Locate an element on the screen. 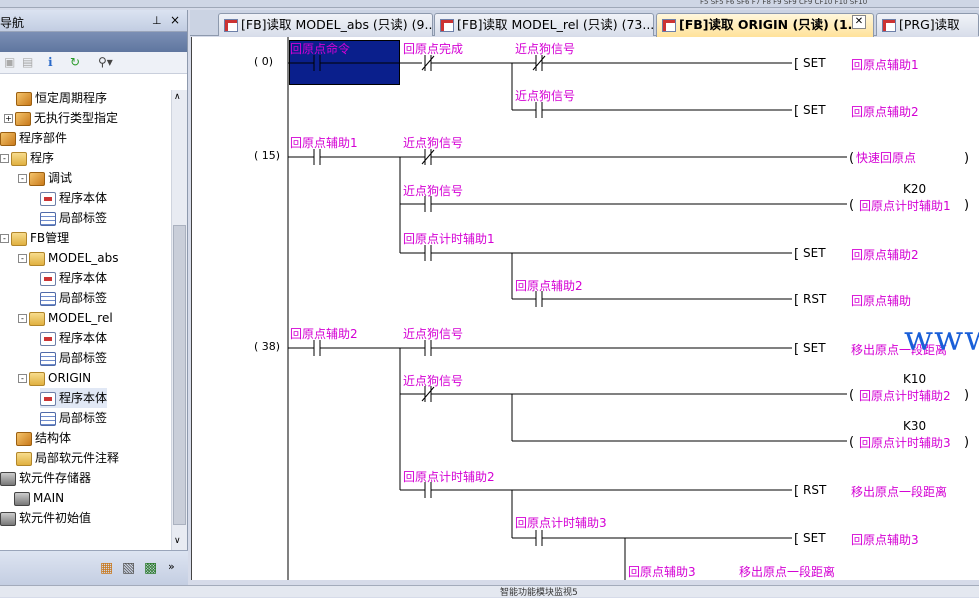 The width and height of the screenshot is (979, 598). paste-icon: ▤ is located at coordinates (27, 62).